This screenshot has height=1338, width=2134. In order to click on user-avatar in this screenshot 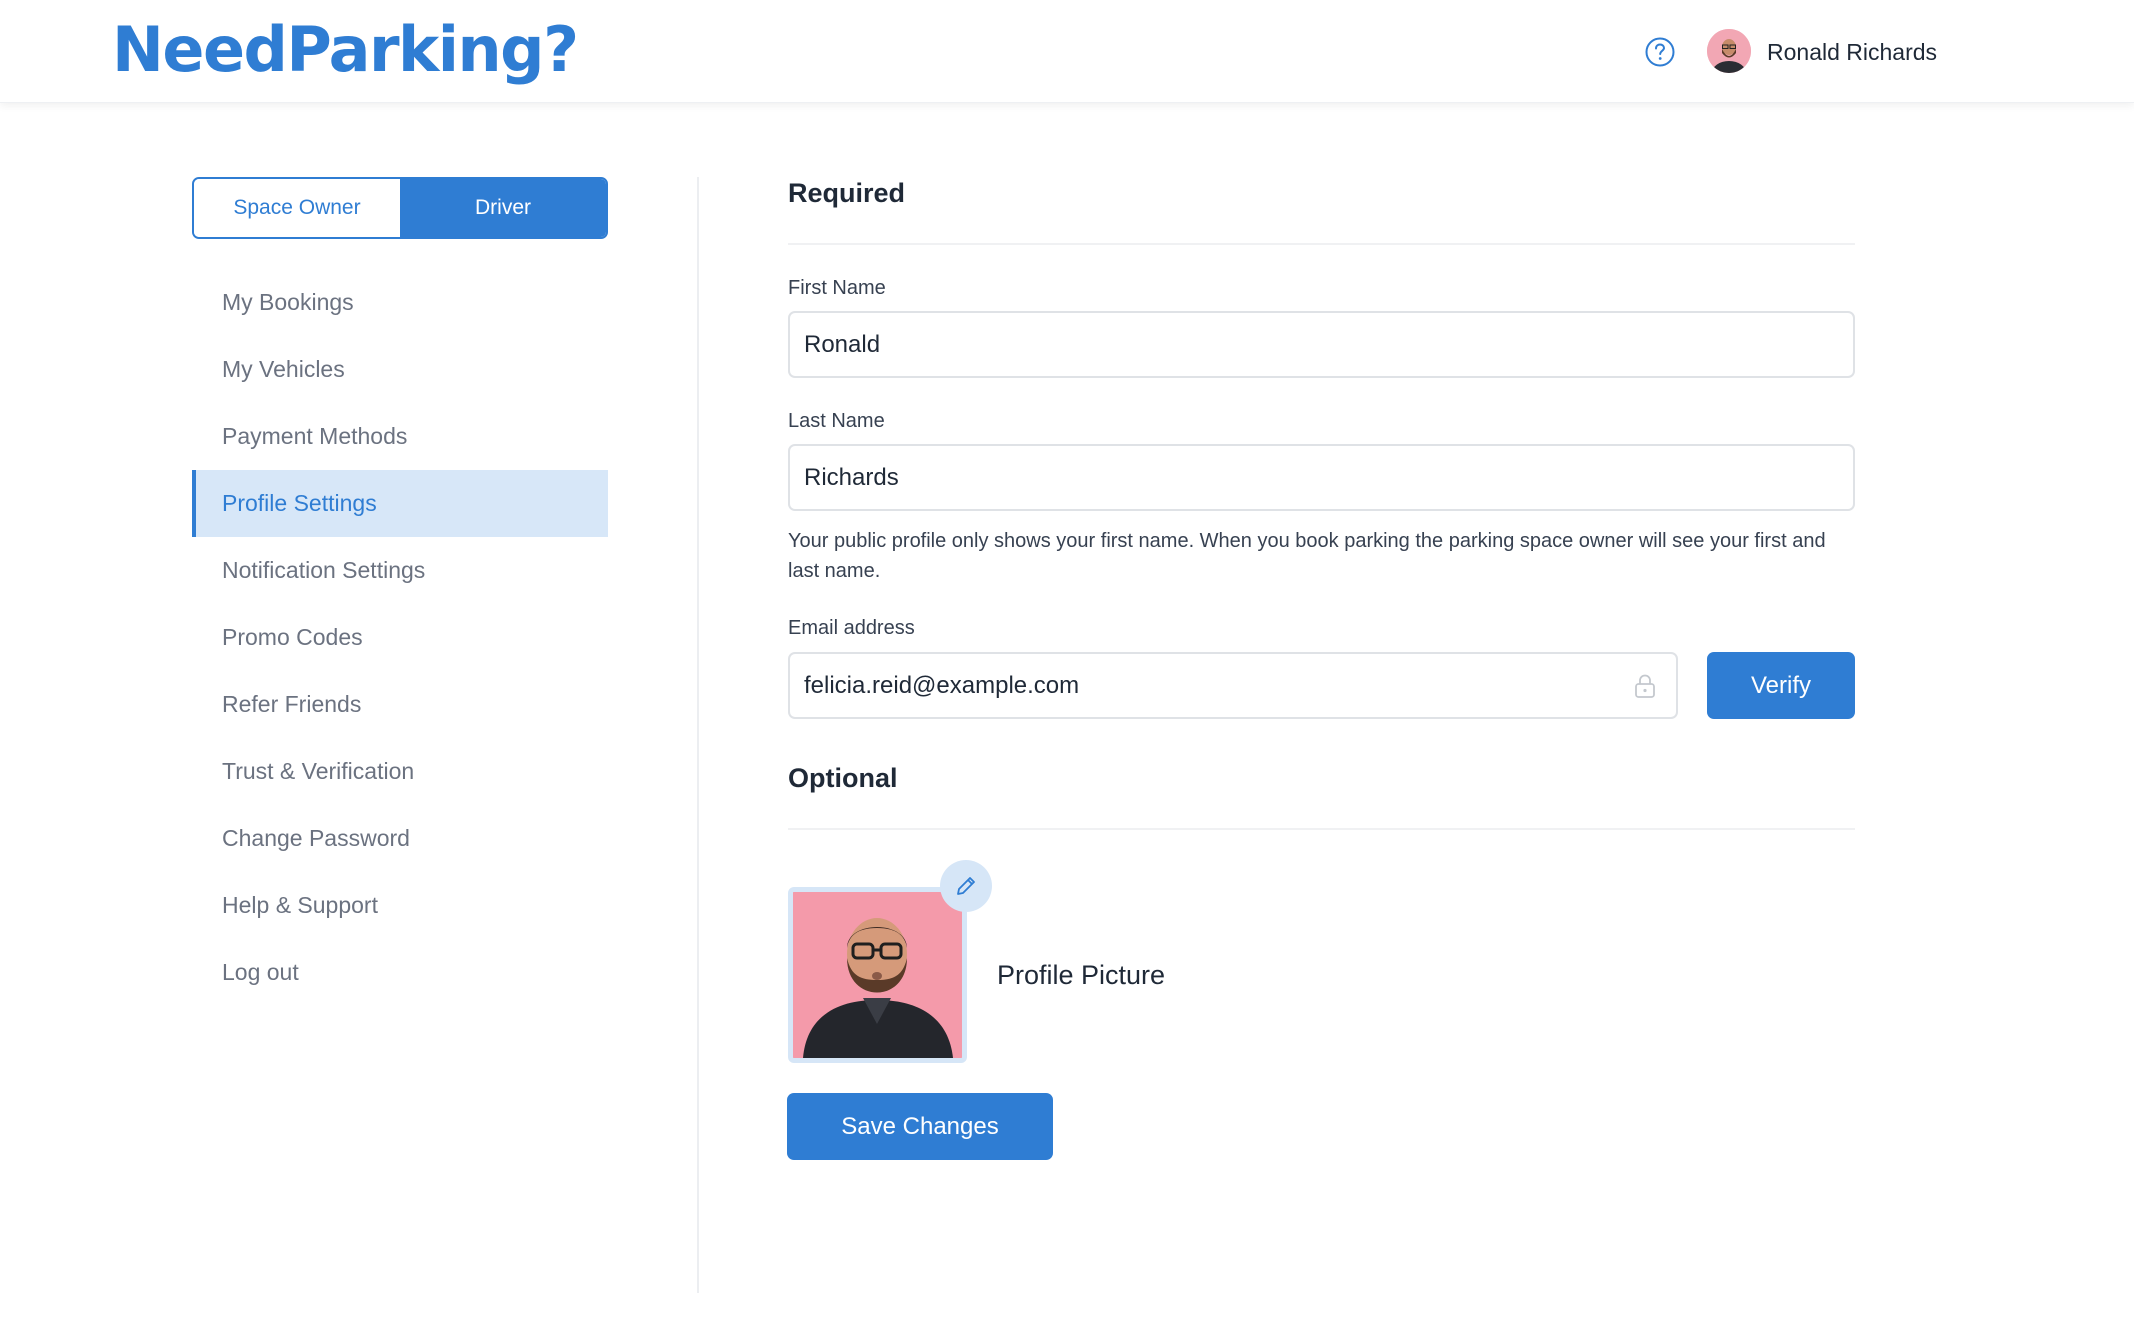, I will do `click(1729, 51)`.